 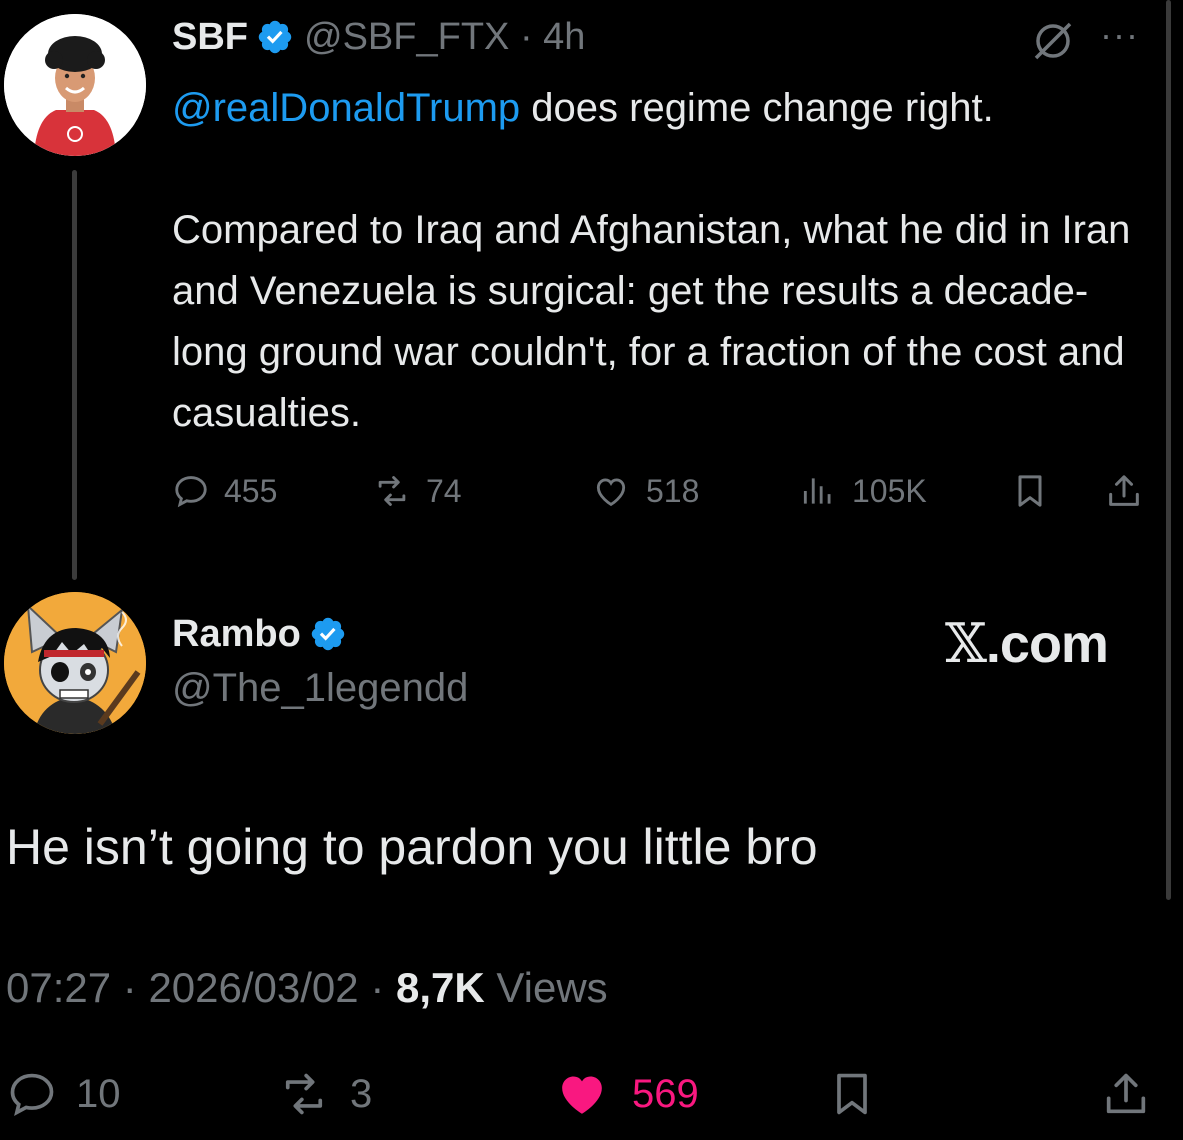 What do you see at coordinates (58, 987) in the screenshot?
I see `tweet-time: 07:27` at bounding box center [58, 987].